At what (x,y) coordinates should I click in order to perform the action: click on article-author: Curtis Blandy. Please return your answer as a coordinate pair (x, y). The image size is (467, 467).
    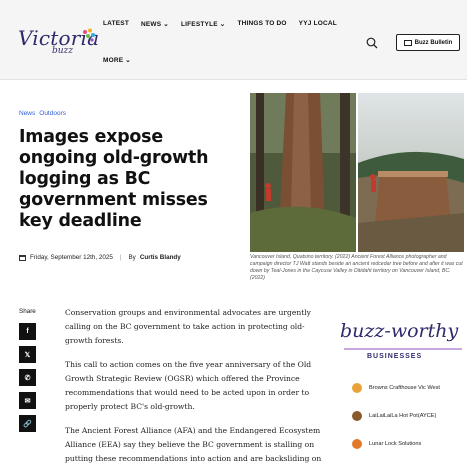
    Looking at the image, I should click on (160, 257).